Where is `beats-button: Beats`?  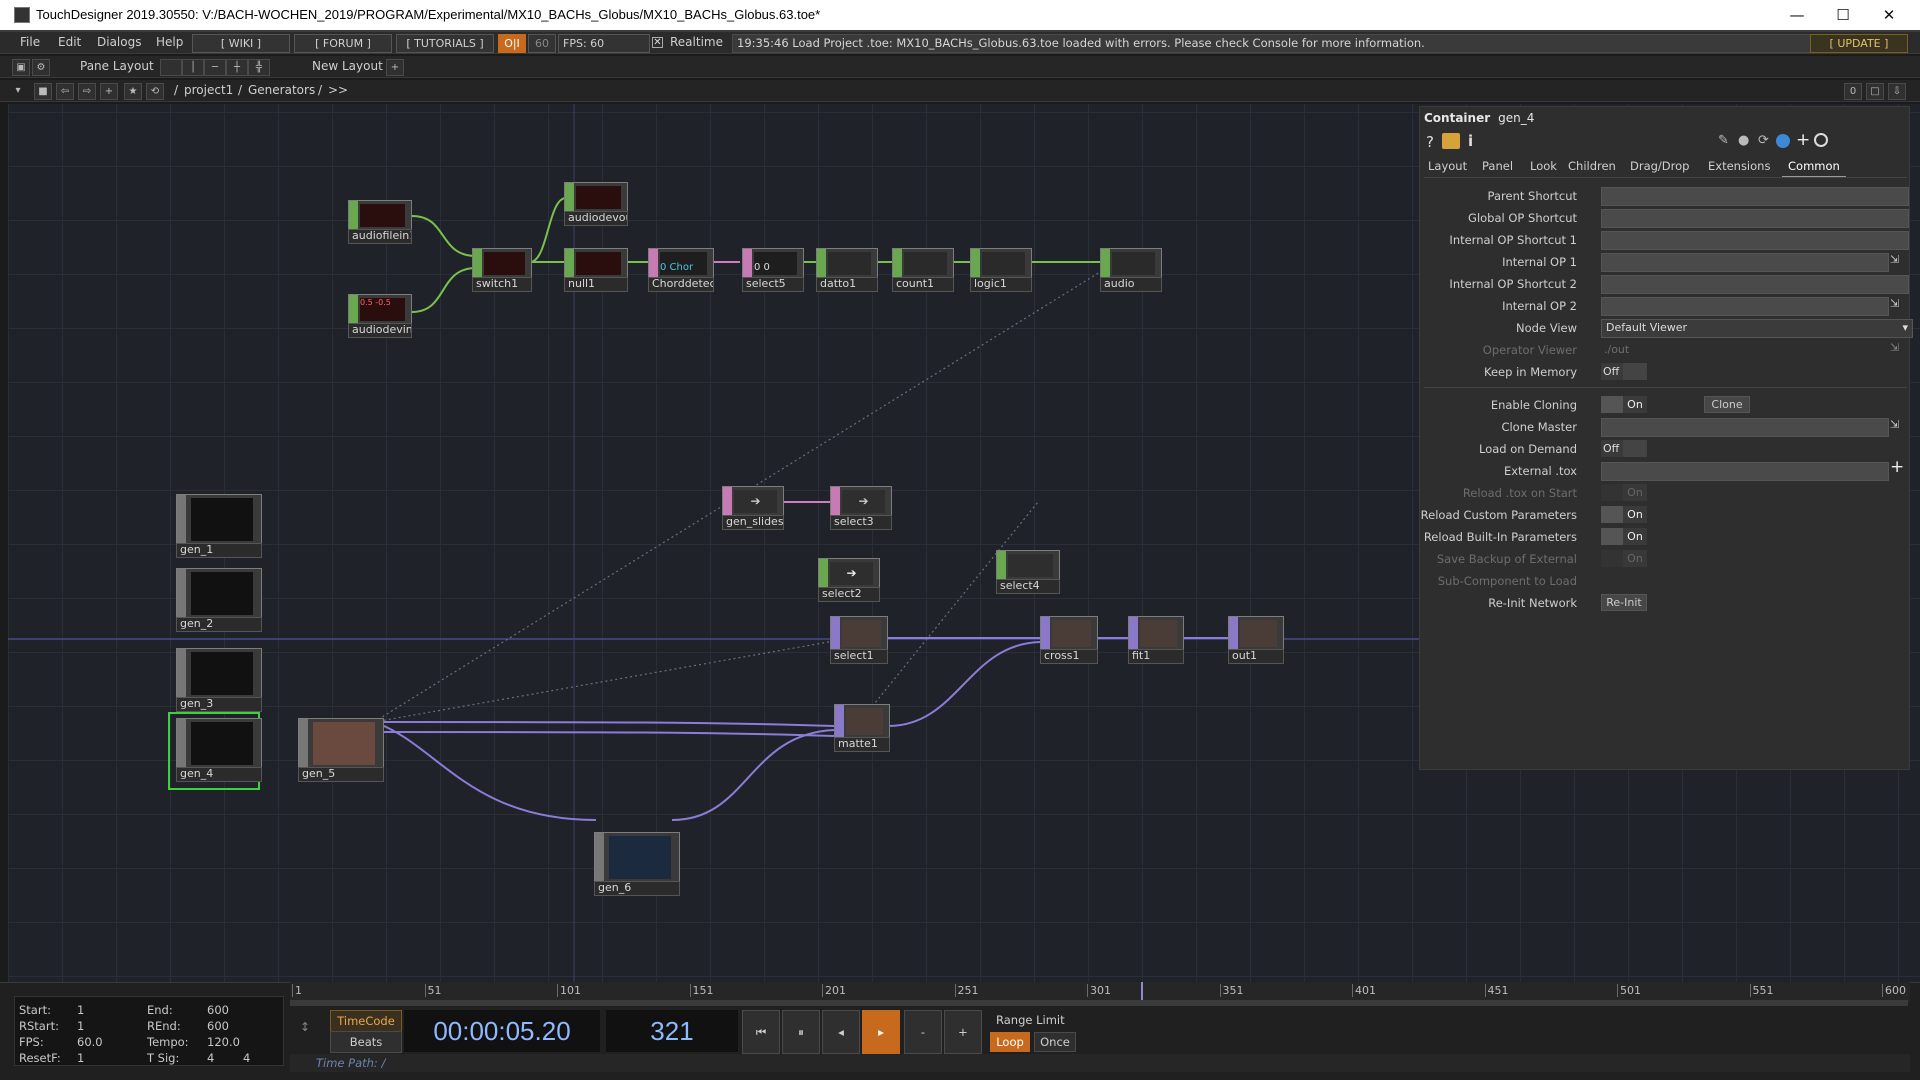 beats-button: Beats is located at coordinates (366, 1042).